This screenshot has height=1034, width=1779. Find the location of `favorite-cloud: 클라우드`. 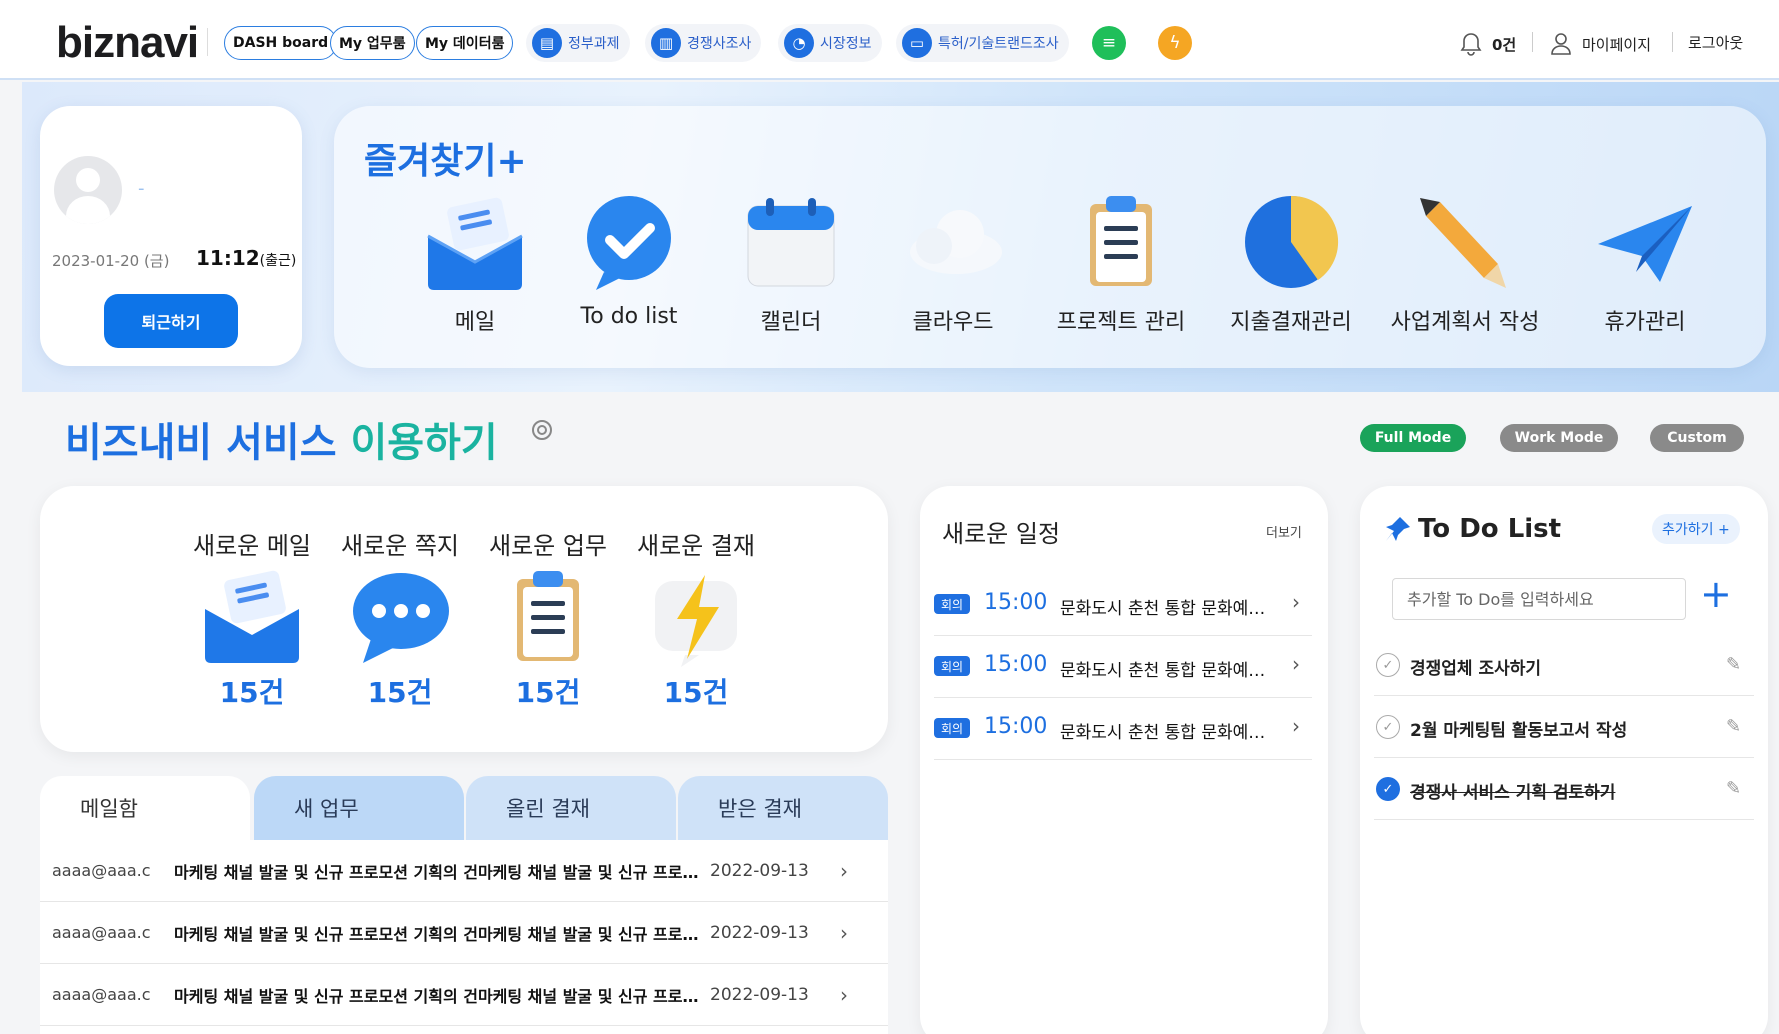

favorite-cloud: 클라우드 is located at coordinates (953, 264).